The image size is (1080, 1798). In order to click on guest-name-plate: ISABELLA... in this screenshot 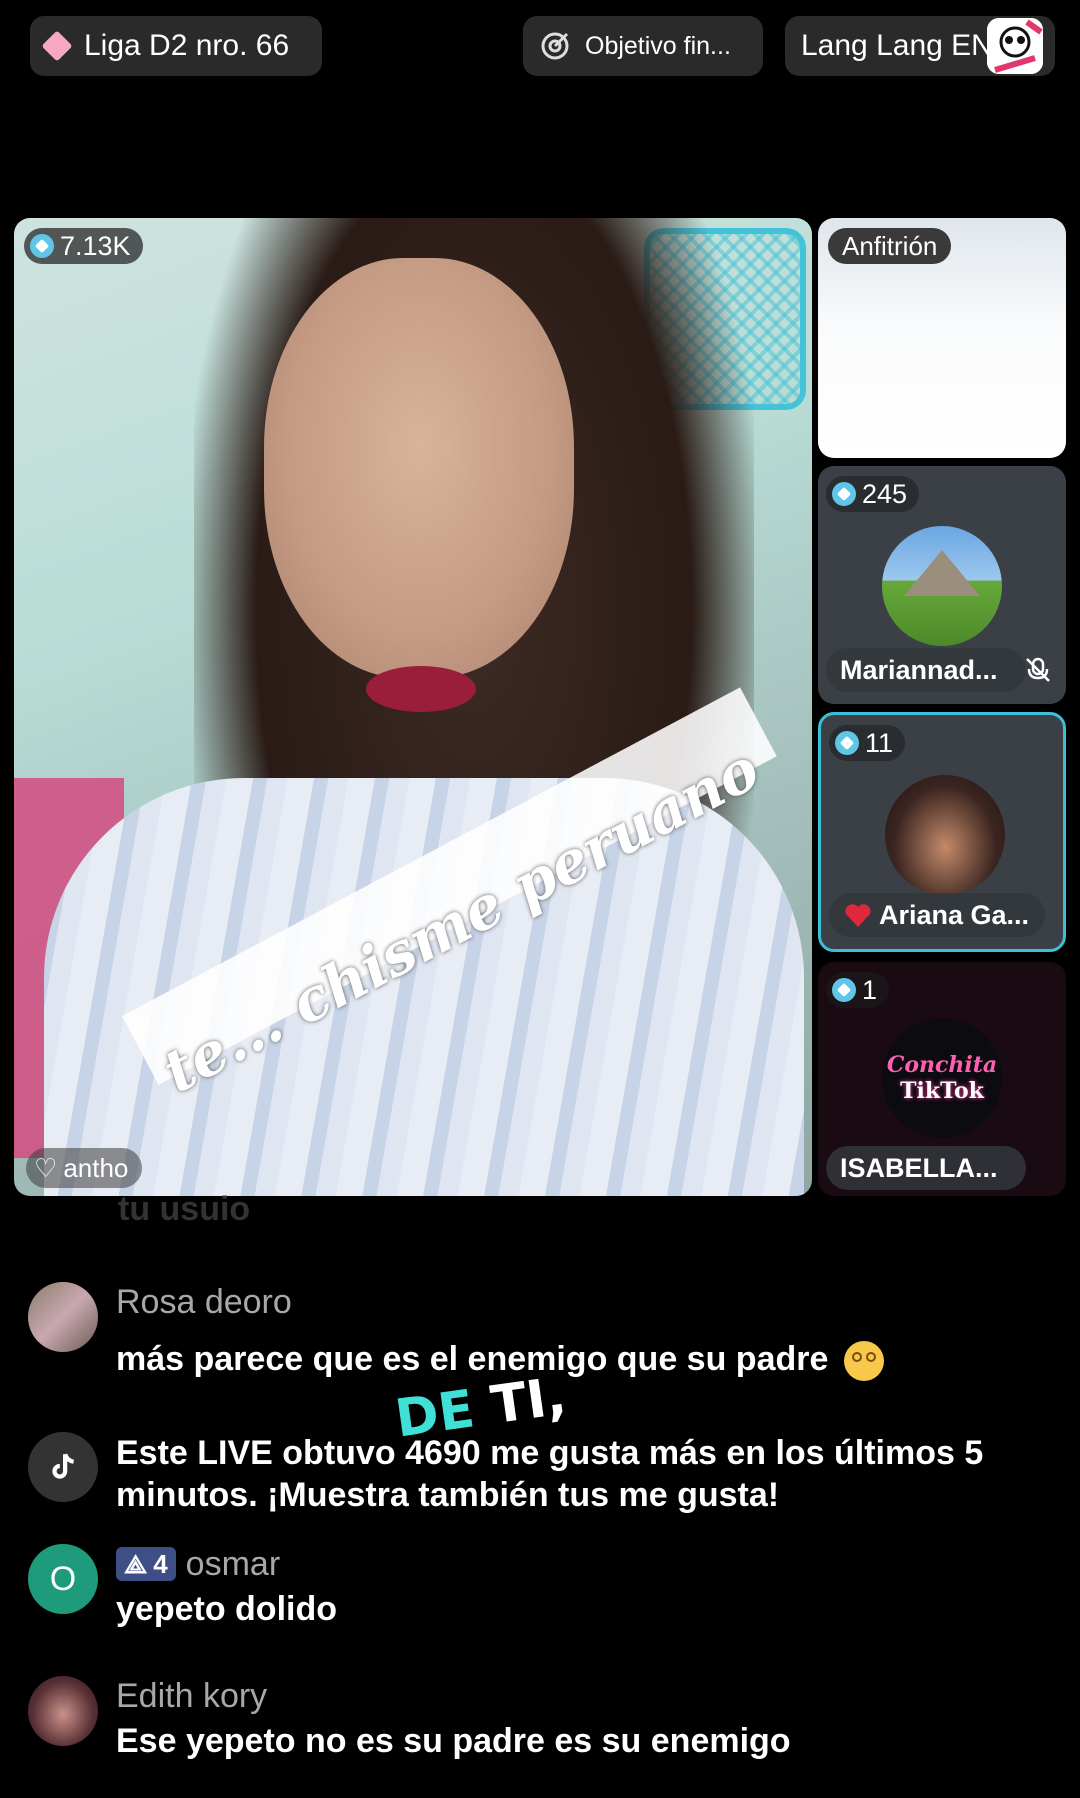, I will do `click(926, 1168)`.